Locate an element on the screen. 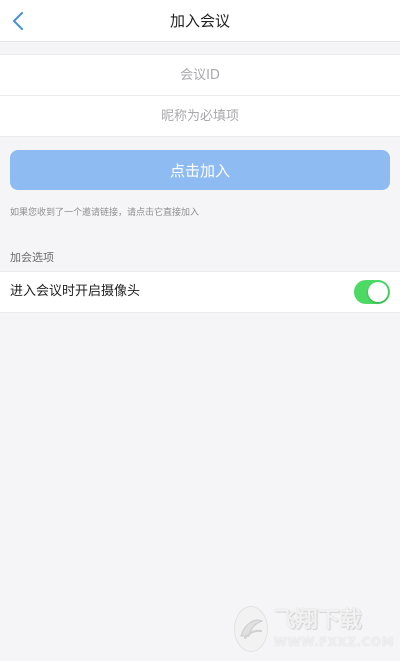  meeting-id-row is located at coordinates (200, 75).